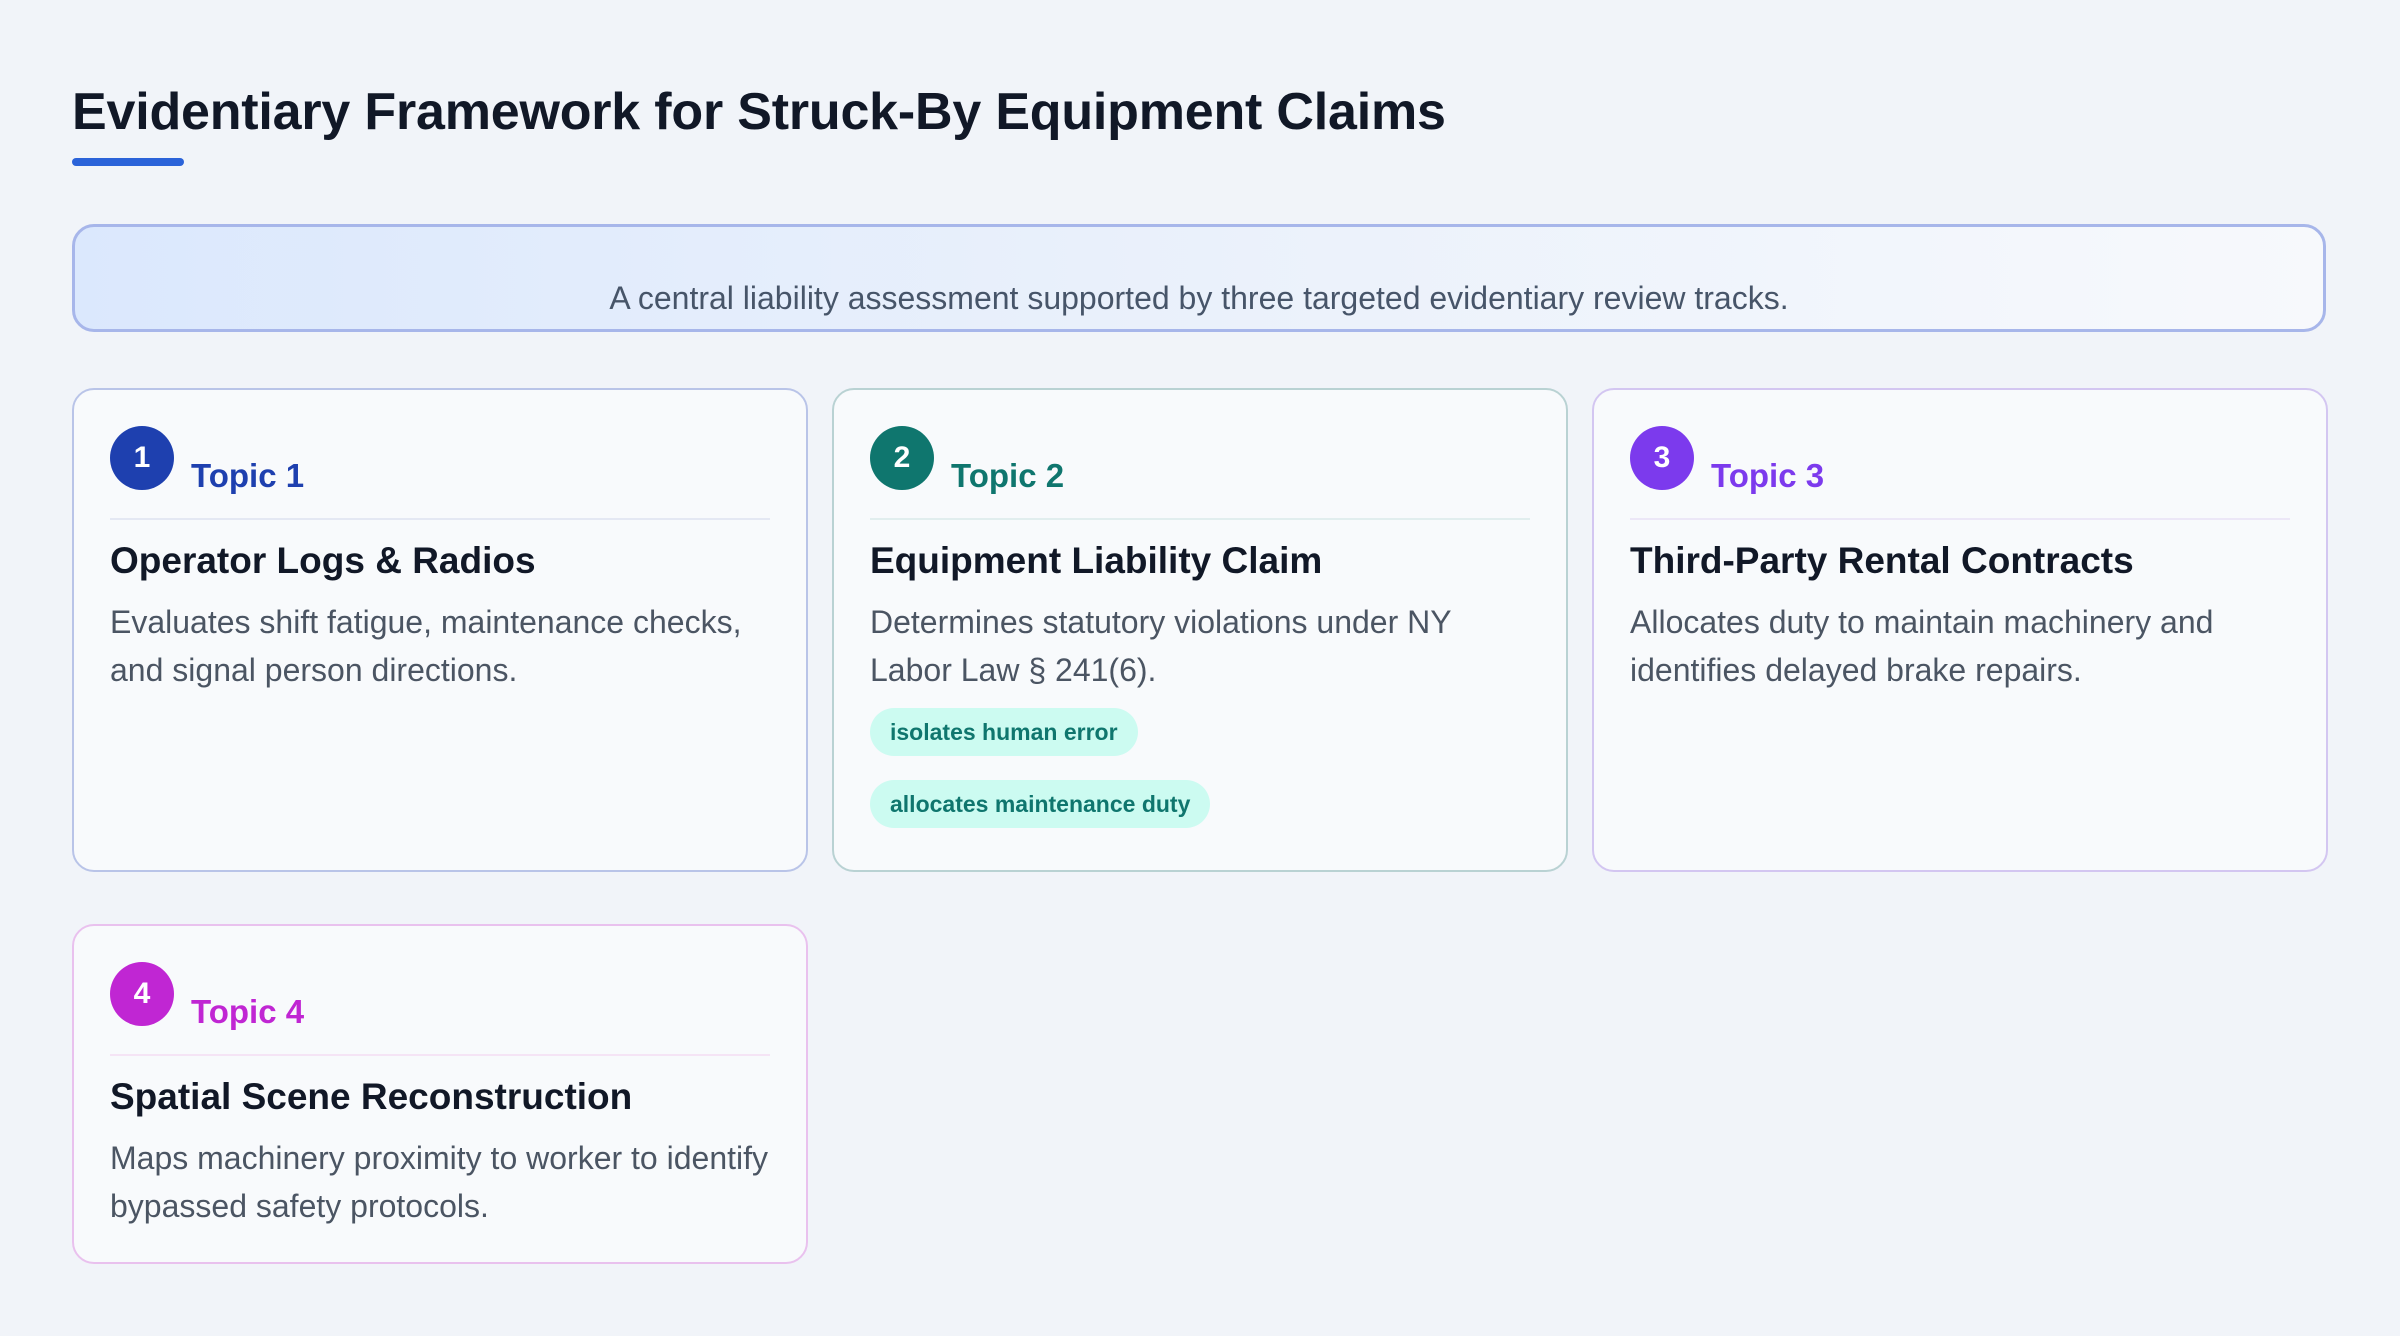 Image resolution: width=2400 pixels, height=1336 pixels. I want to click on card-title: Spatial Scene Reconstruction, so click(371, 1096).